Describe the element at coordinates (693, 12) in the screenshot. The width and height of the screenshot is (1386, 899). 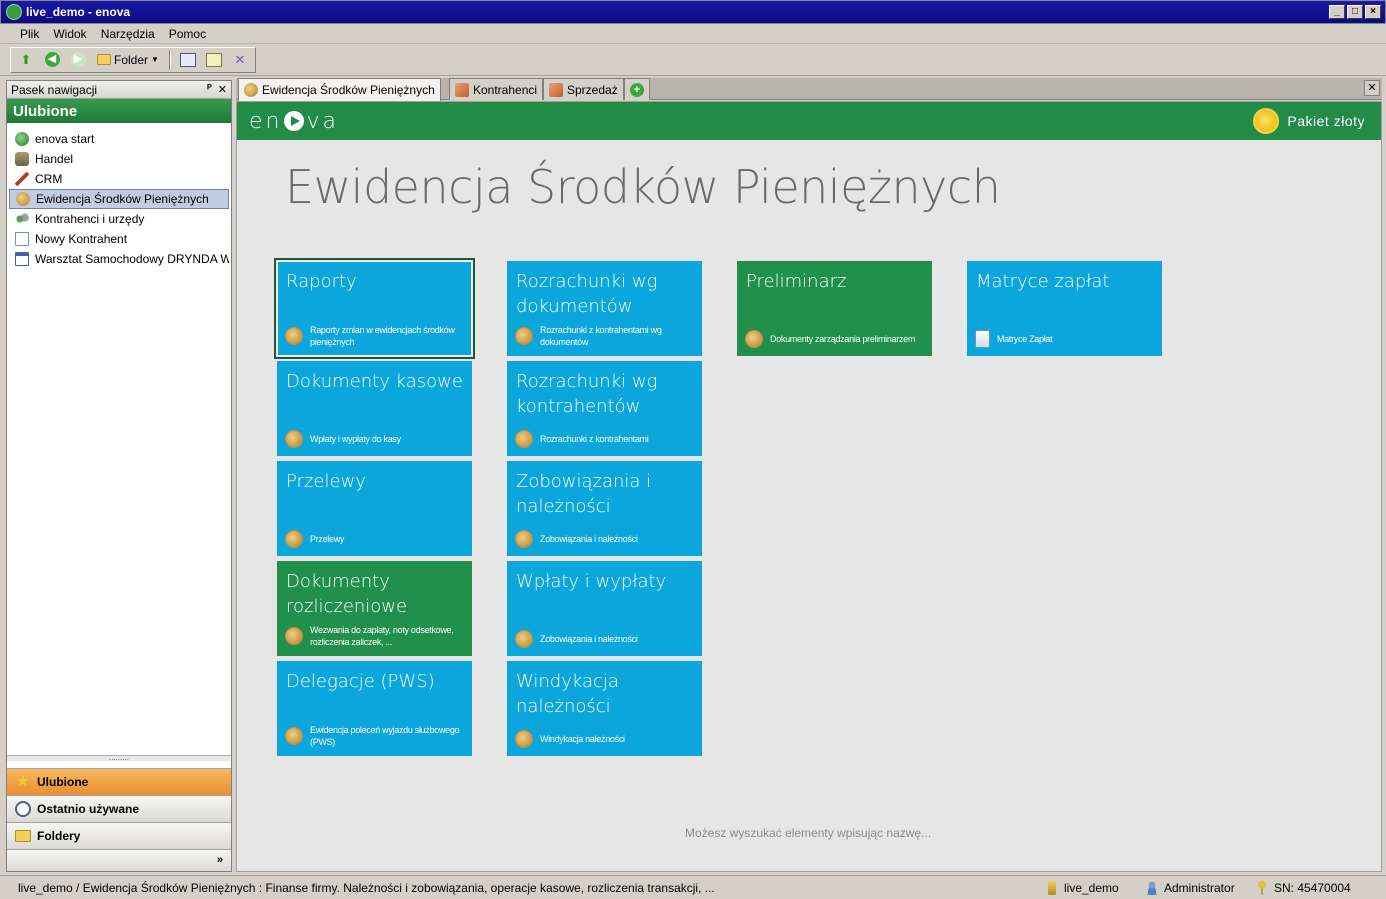
I see `window-title-bar: live_demo - enova _ □ ×` at that location.